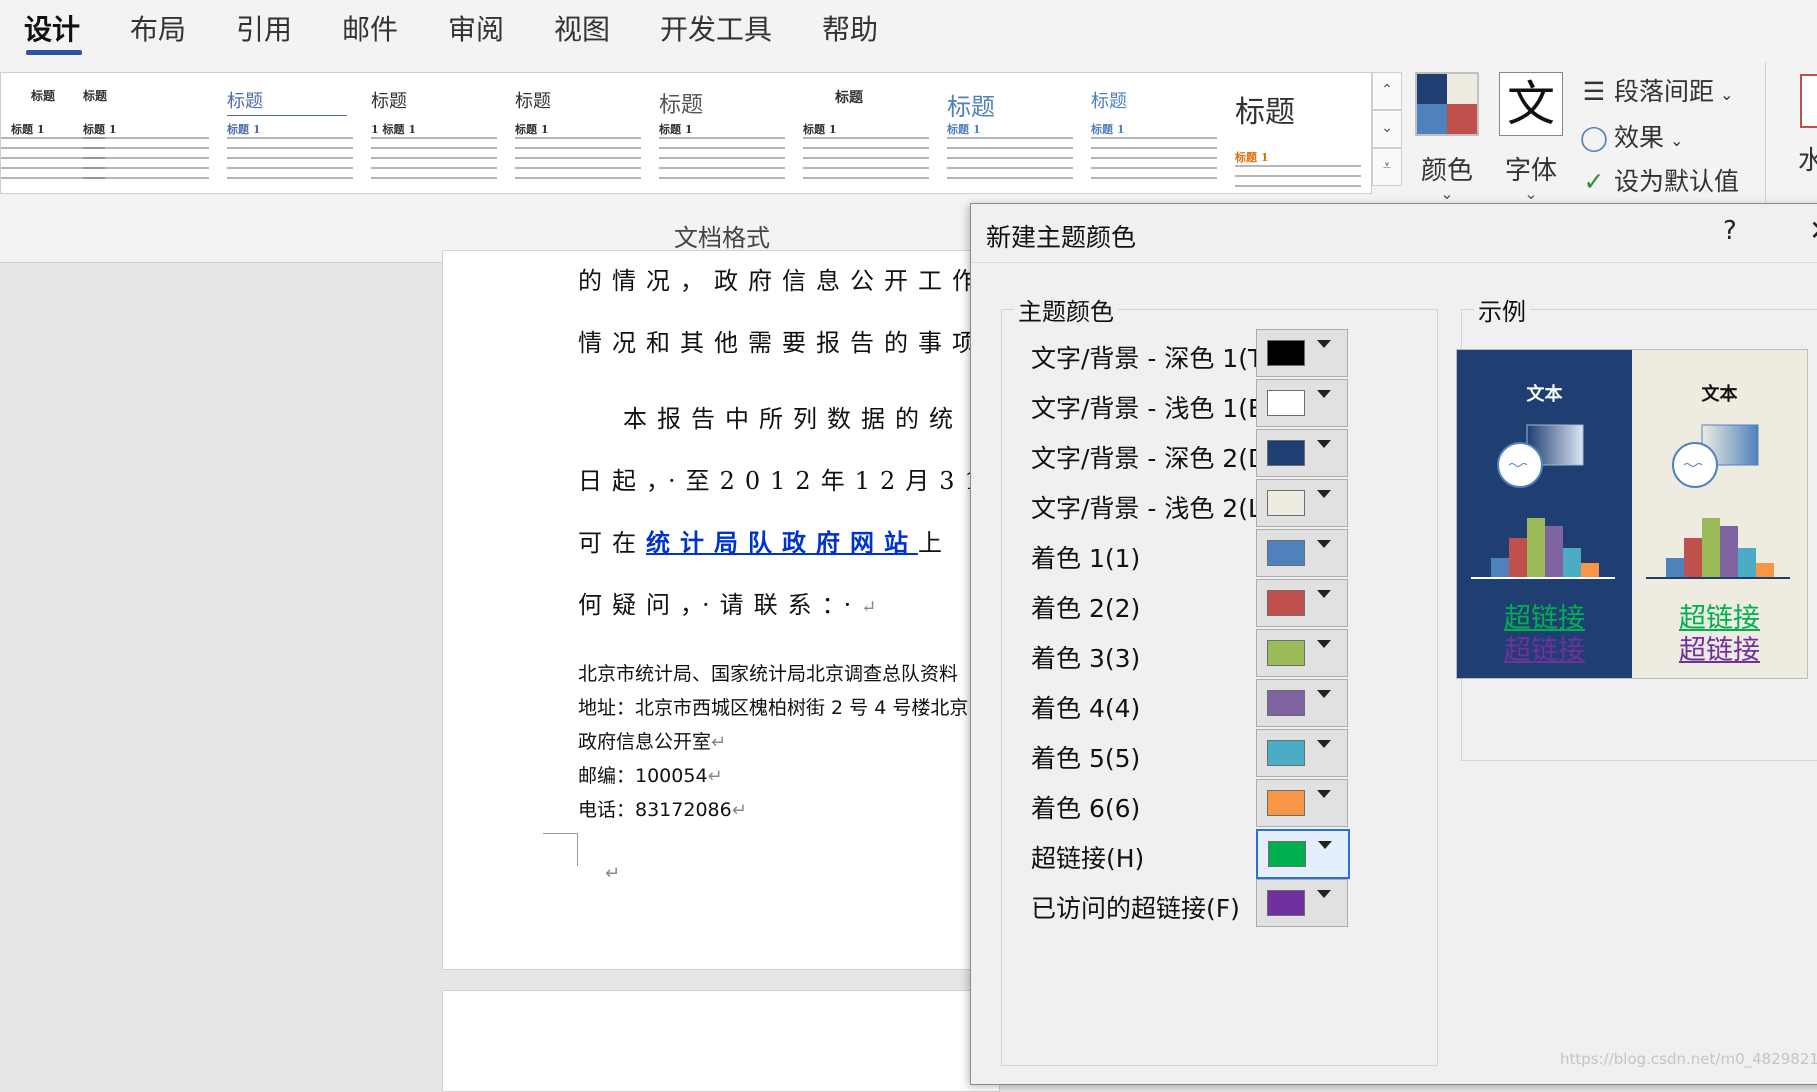  I want to click on color-row-accent6: 着色 6(6), so click(1211, 804).